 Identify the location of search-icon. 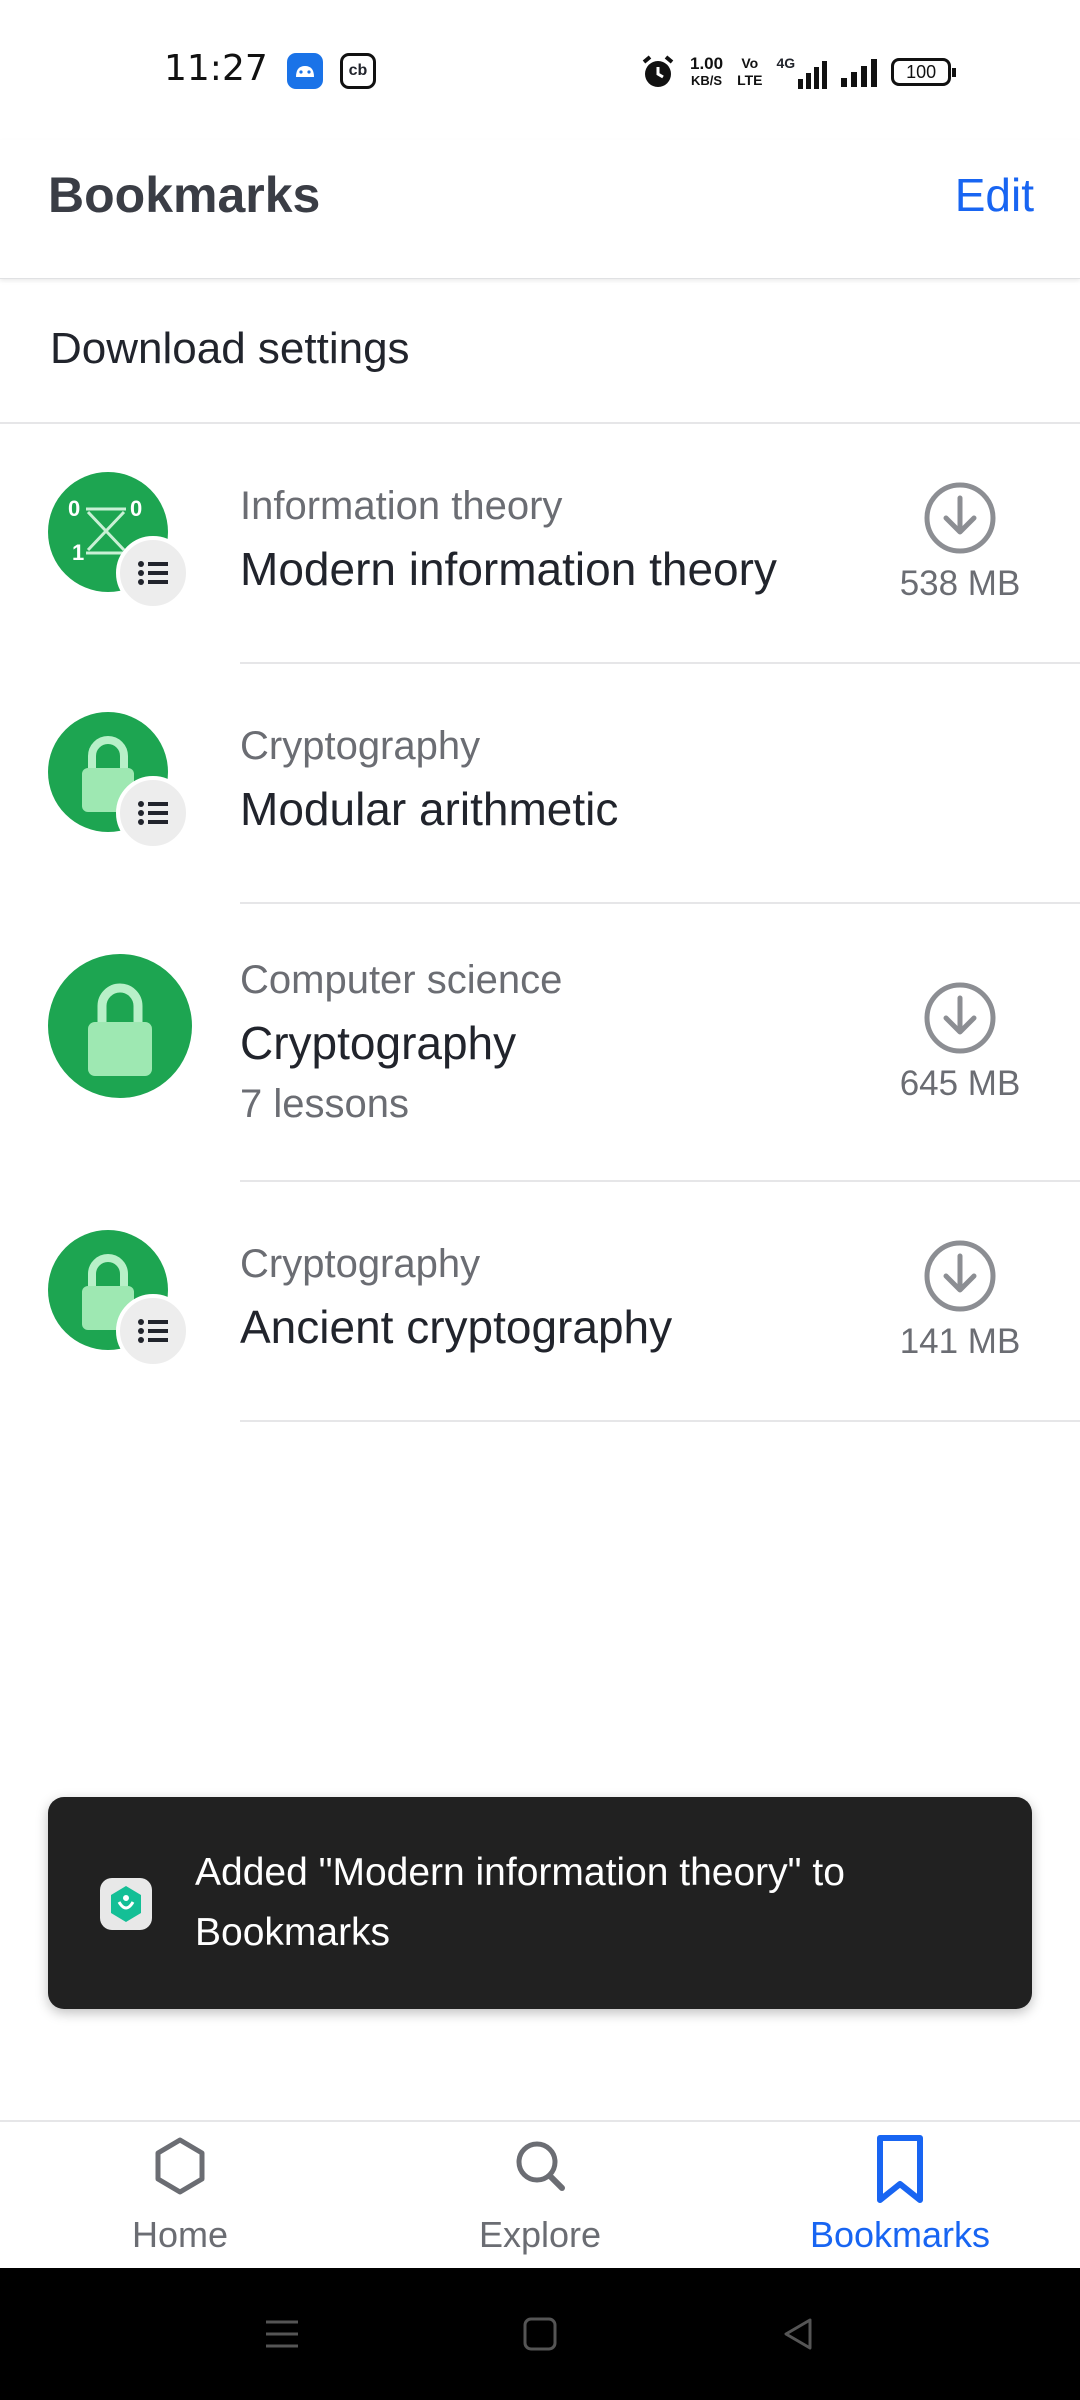
(540, 2166).